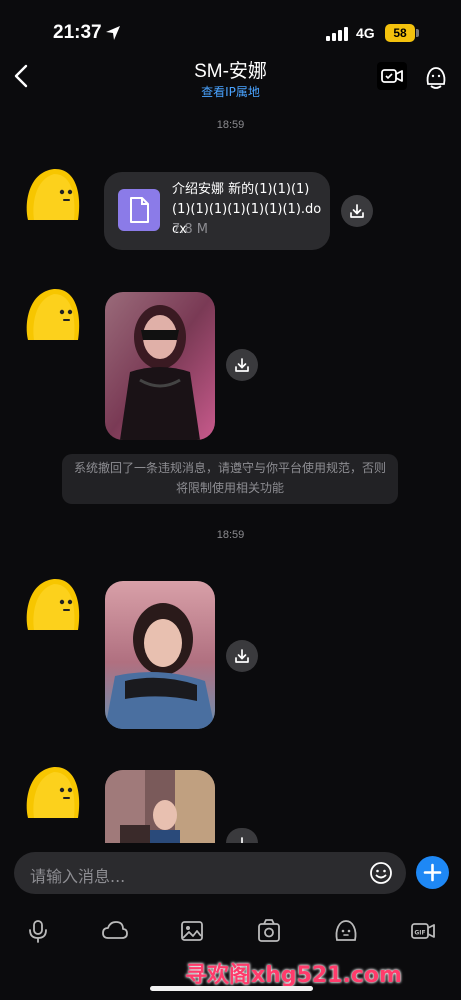 This screenshot has width=461, height=1000. I want to click on video-call-button, so click(392, 76).